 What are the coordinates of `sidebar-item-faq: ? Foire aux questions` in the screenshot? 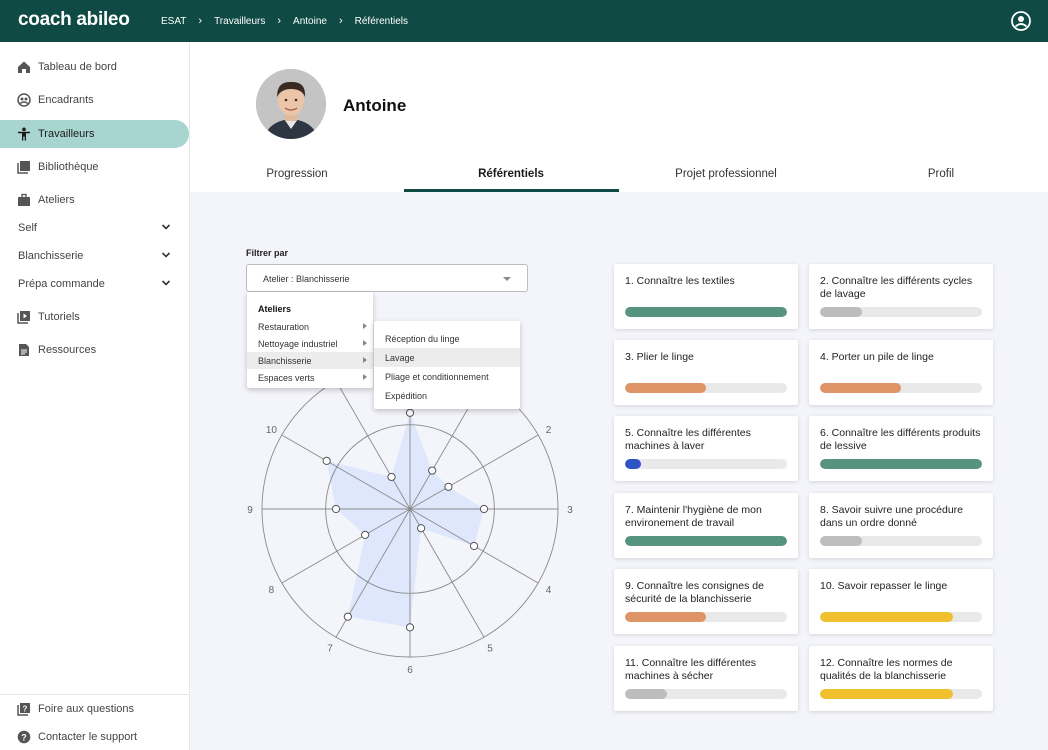 It's located at (94, 709).